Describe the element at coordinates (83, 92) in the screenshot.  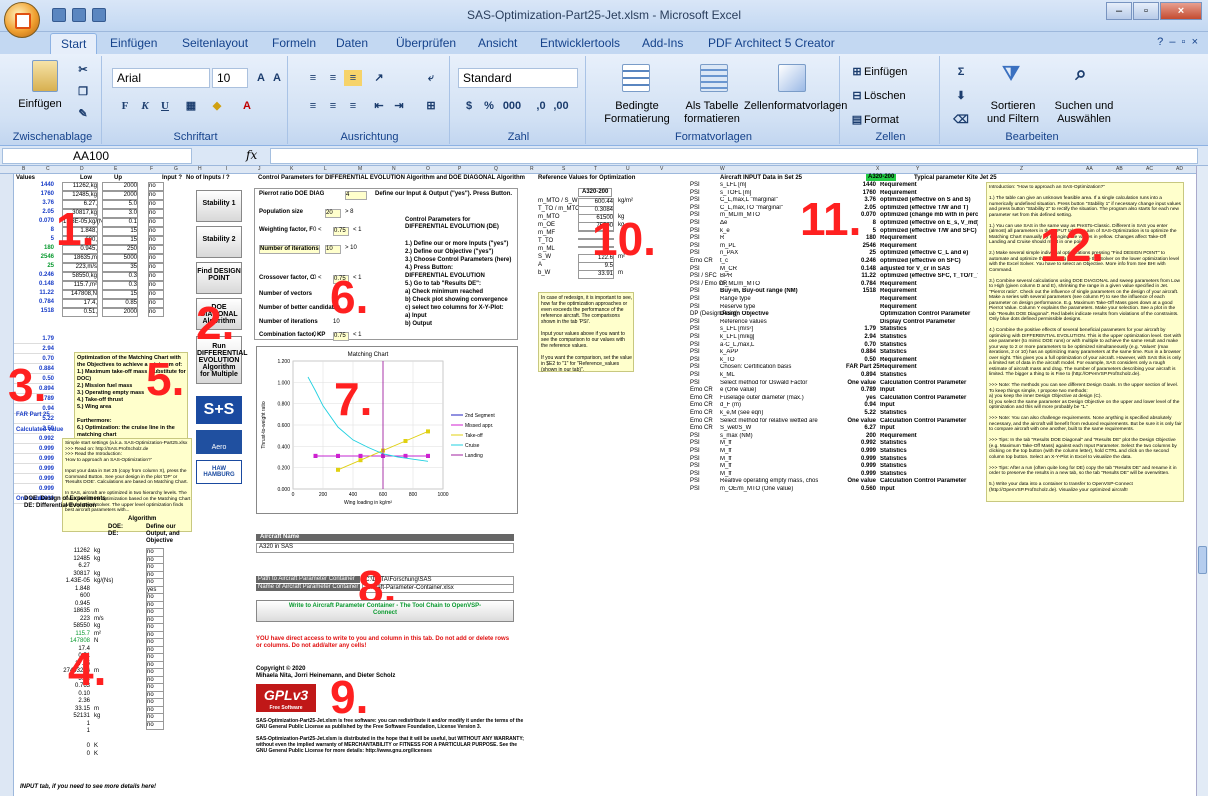
I see `copy-icon: ❐` at that location.